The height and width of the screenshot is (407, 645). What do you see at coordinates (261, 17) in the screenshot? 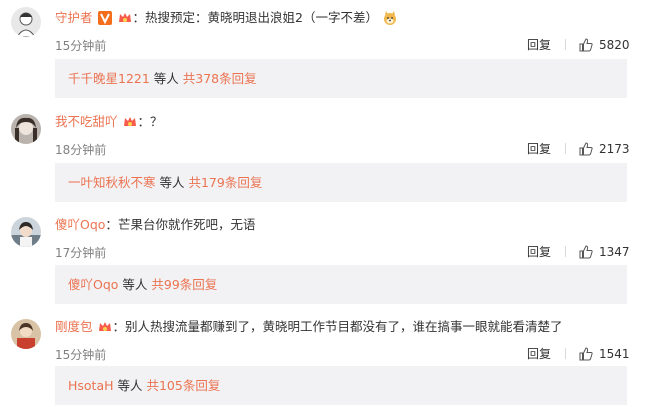
I see `comment-text: 热搜预定：黄晓明退出浪姐2（一字不差）` at bounding box center [261, 17].